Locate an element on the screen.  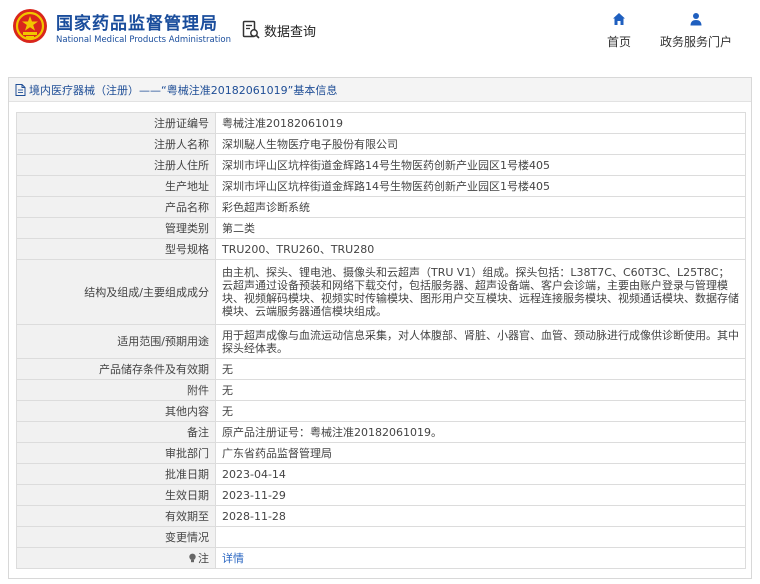
table-row: 生效日期 2023-11-29 is located at coordinates (381, 495).